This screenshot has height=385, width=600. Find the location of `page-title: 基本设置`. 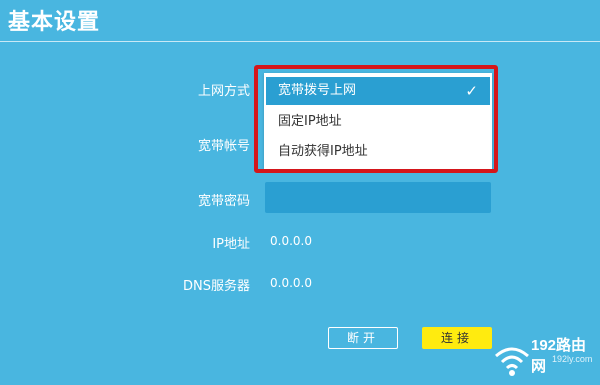

page-title: 基本设置 is located at coordinates (54, 22).